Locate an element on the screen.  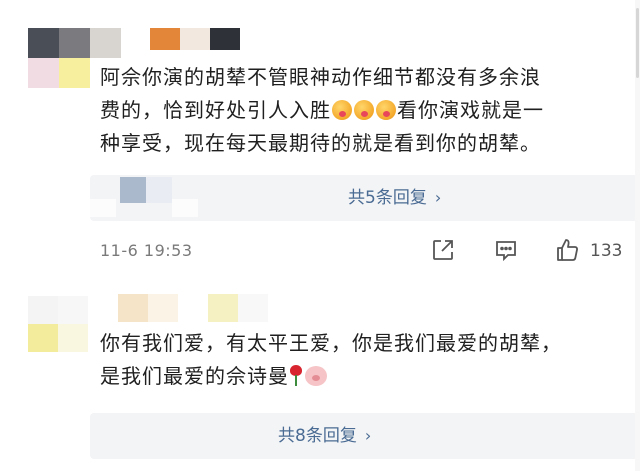
comment-text-line: 是我们最爱的佘诗曼 is located at coordinates (194, 376).